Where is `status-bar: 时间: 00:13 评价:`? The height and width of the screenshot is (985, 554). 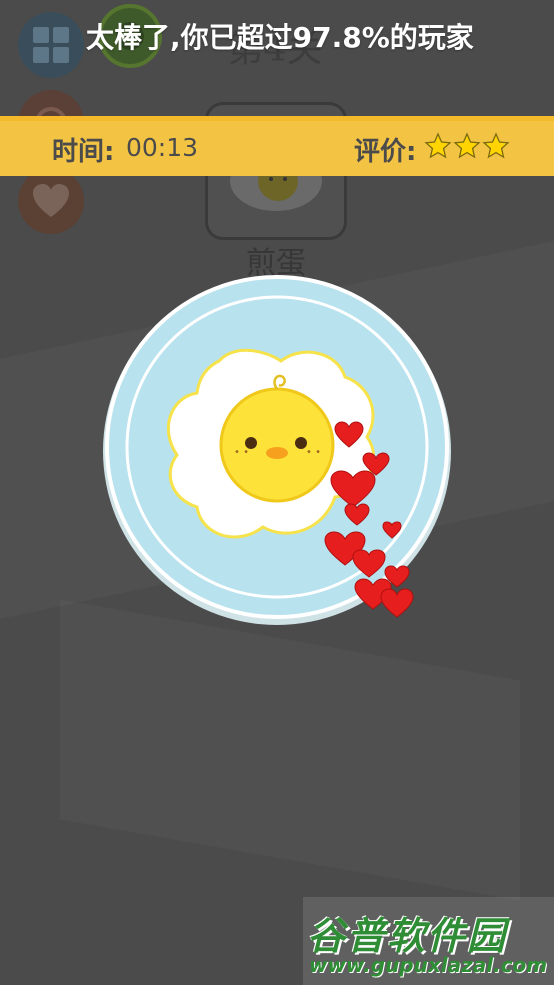 status-bar: 时间: 00:13 评价: is located at coordinates (277, 146).